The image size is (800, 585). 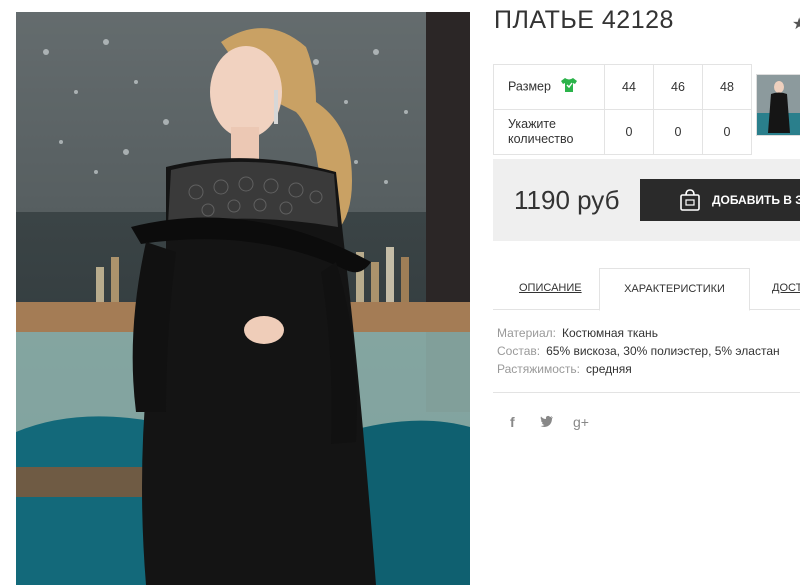 What do you see at coordinates (629, 87) in the screenshot?
I see `size-option: 44` at bounding box center [629, 87].